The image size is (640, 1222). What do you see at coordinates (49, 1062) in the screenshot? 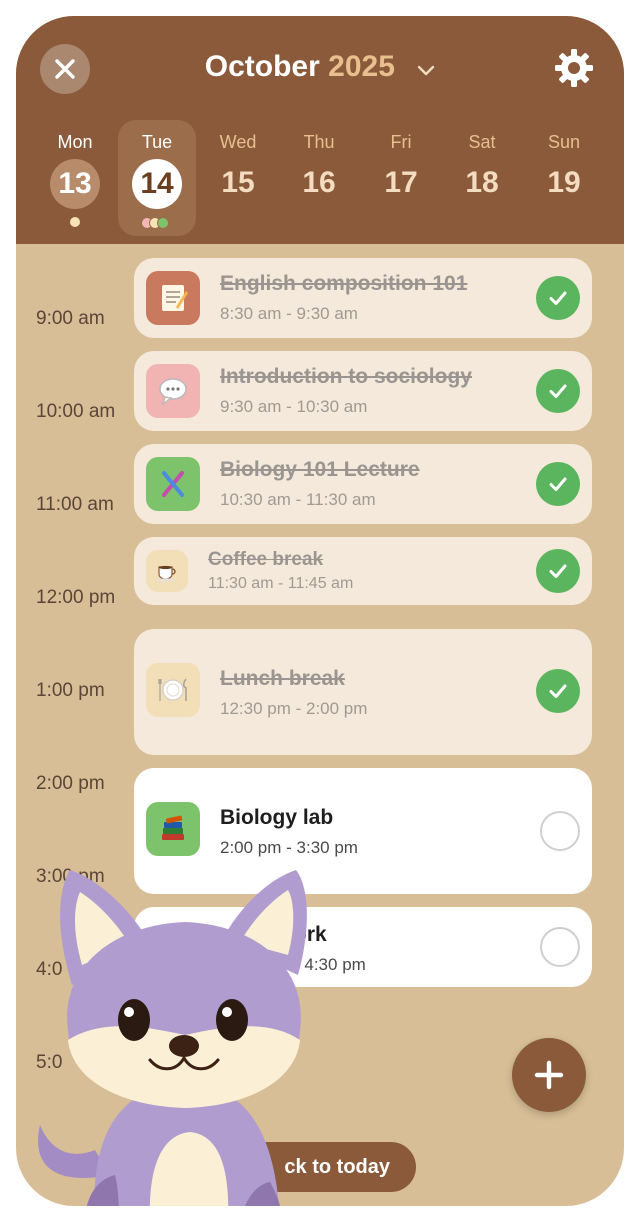
I see `time-label: 5:0` at bounding box center [49, 1062].